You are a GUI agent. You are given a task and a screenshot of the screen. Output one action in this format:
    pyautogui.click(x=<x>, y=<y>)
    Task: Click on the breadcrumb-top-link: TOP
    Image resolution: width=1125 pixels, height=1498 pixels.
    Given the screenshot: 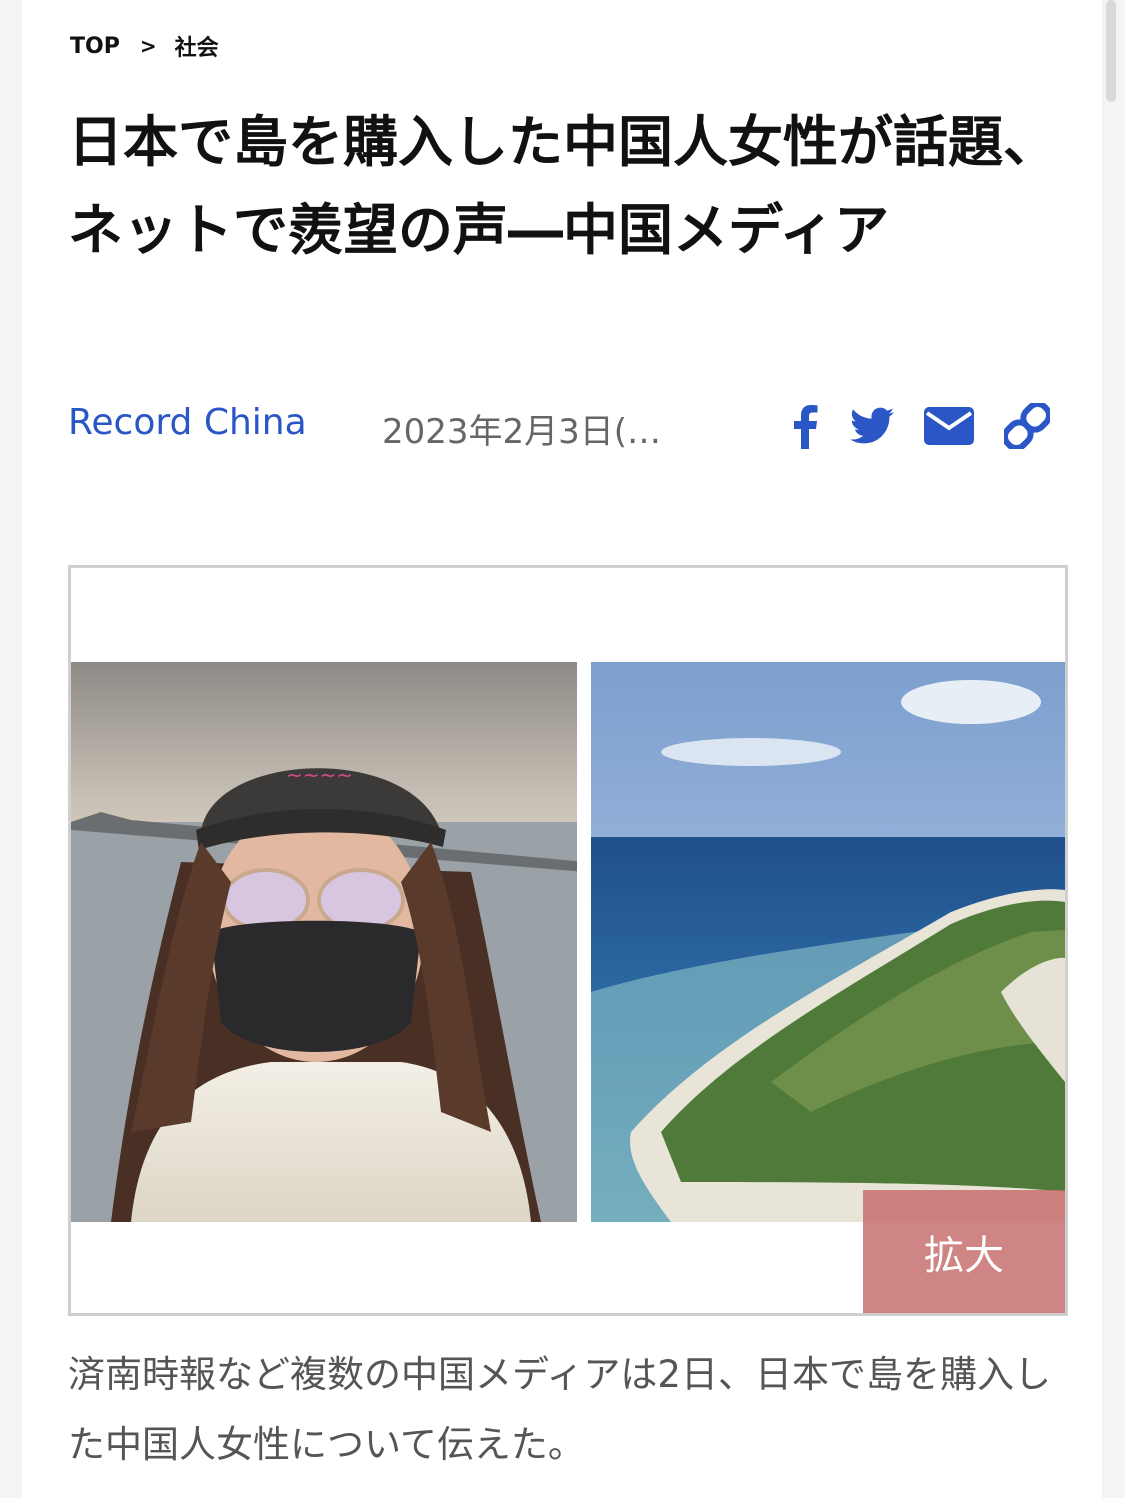 What is the action you would take?
    pyautogui.click(x=95, y=46)
    